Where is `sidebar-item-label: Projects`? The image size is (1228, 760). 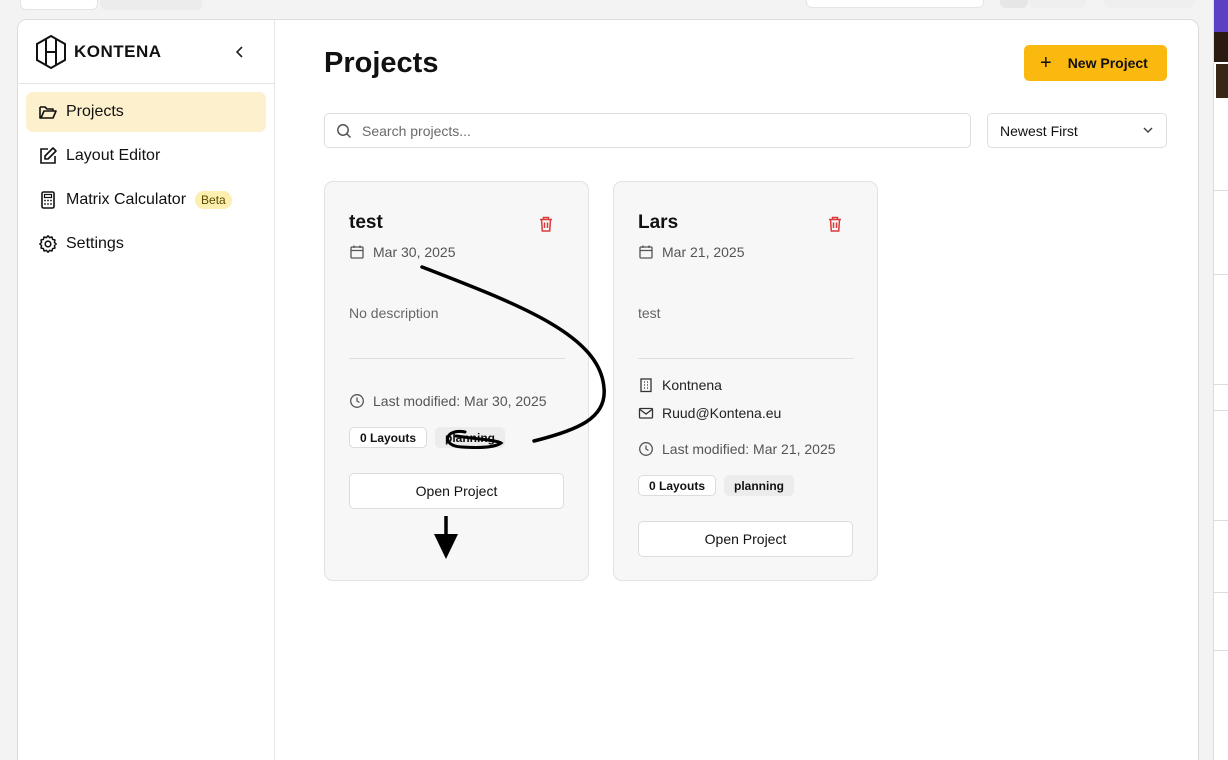
sidebar-item-label: Projects is located at coordinates (95, 111).